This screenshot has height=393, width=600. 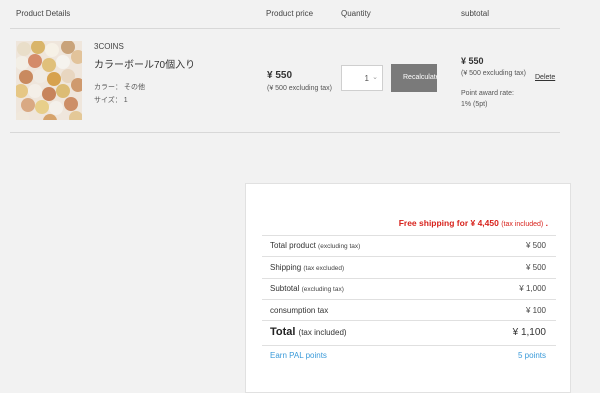 What do you see at coordinates (119, 87) in the screenshot?
I see `product-color-option: カラー： その他` at bounding box center [119, 87].